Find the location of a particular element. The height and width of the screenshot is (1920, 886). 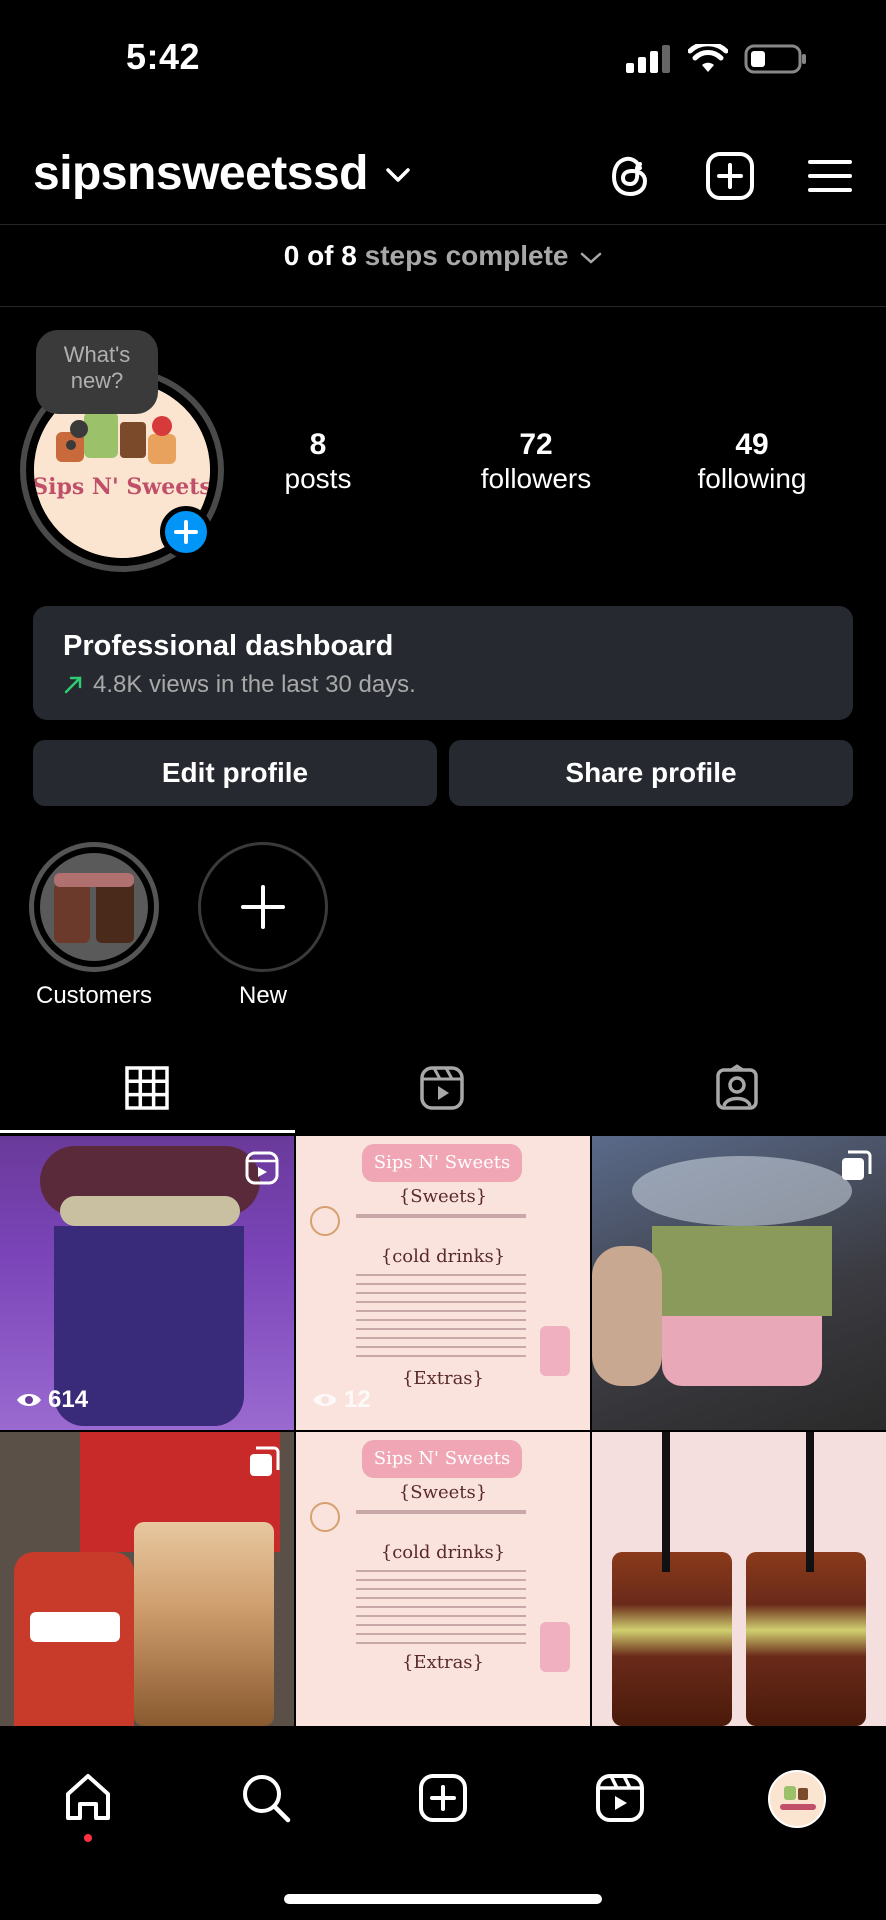

wifi-icon is located at coordinates (708, 58).